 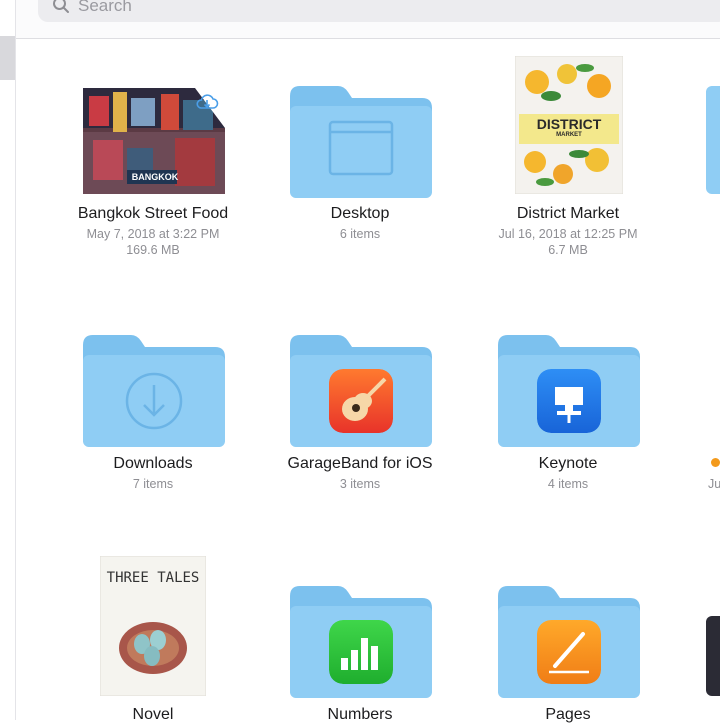 What do you see at coordinates (155, 177) in the screenshot?
I see `thumbnail-caption: BANGKOK` at bounding box center [155, 177].